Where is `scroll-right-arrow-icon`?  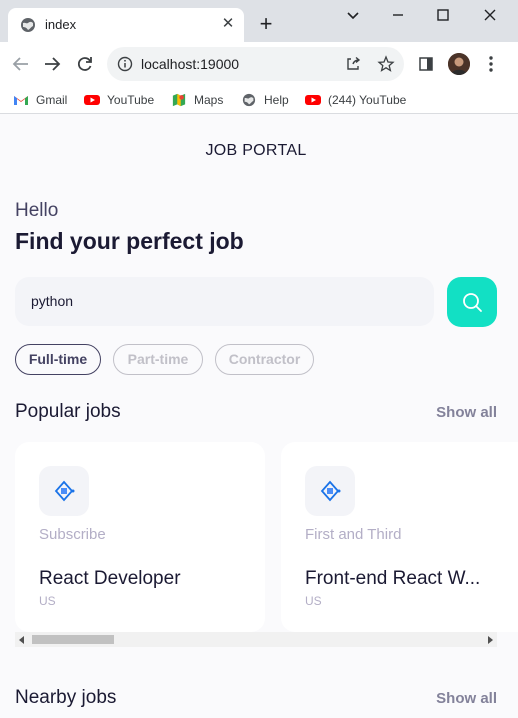
scroll-right-arrow-icon is located at coordinates (490, 640).